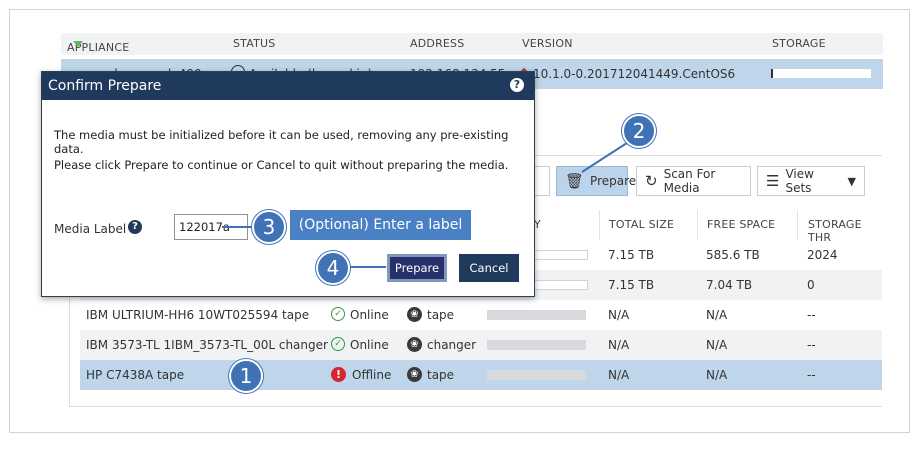 Image resolution: width=920 pixels, height=450 pixels. Describe the element at coordinates (333, 268) in the screenshot. I see `callout-4: 4` at that location.